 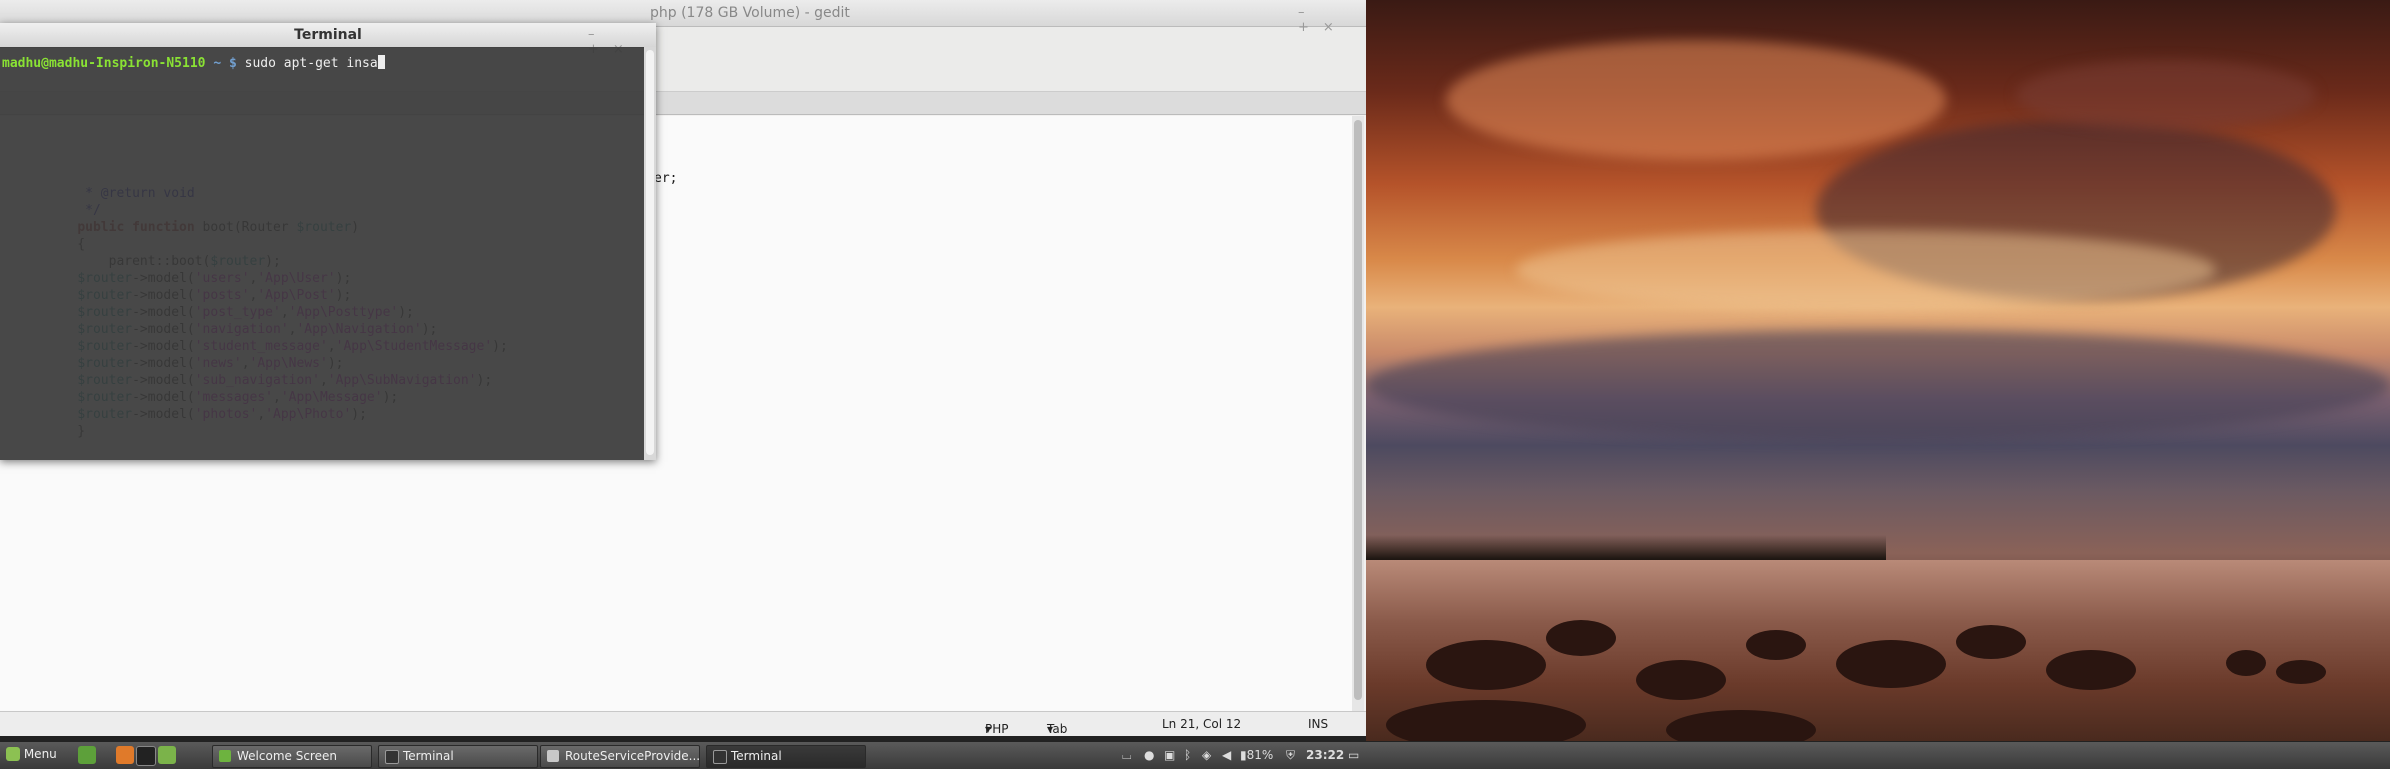 What do you see at coordinates (167, 755) in the screenshot?
I see `files-icon` at bounding box center [167, 755].